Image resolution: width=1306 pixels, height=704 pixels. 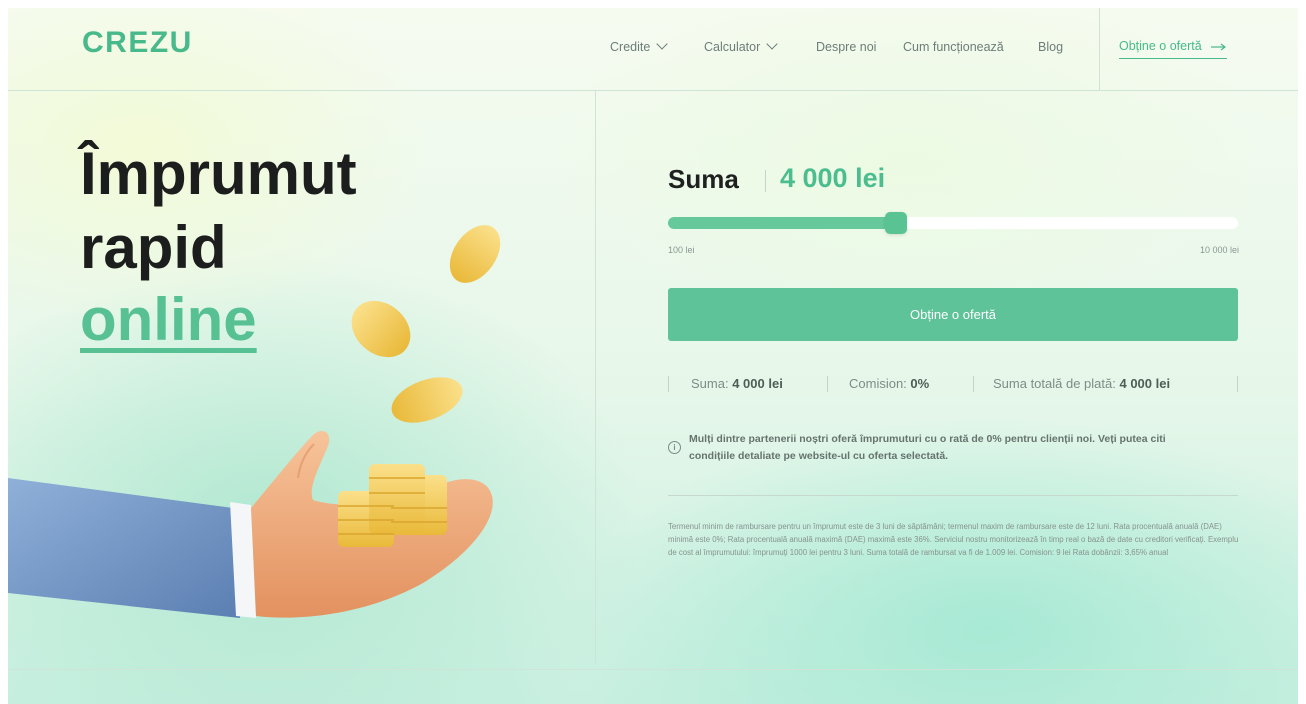 What do you see at coordinates (953, 314) in the screenshot?
I see `get-offer-button: Obține o ofertă` at bounding box center [953, 314].